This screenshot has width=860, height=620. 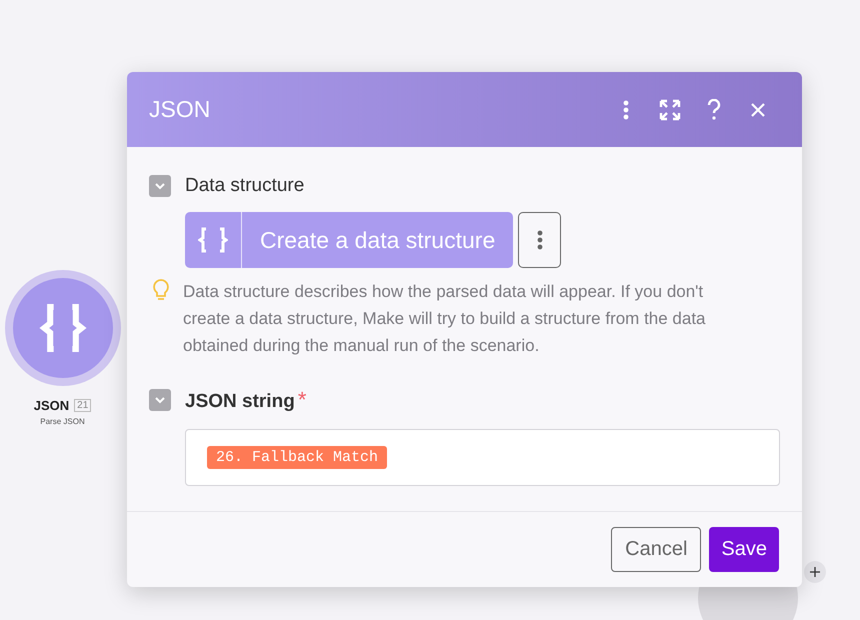 What do you see at coordinates (83, 405) in the screenshot?
I see `module-id-badge: 21` at bounding box center [83, 405].